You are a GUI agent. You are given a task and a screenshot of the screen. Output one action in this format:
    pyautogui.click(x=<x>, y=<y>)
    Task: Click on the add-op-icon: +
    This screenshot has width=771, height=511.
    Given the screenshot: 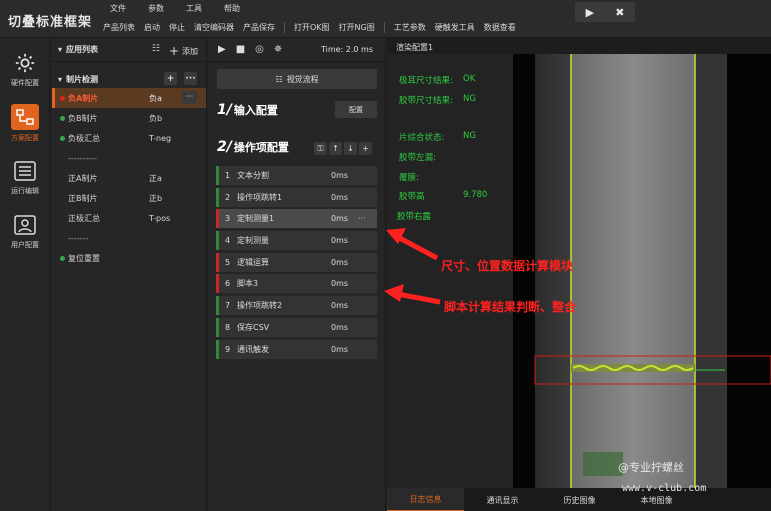 What is the action you would take?
    pyautogui.click(x=365, y=148)
    